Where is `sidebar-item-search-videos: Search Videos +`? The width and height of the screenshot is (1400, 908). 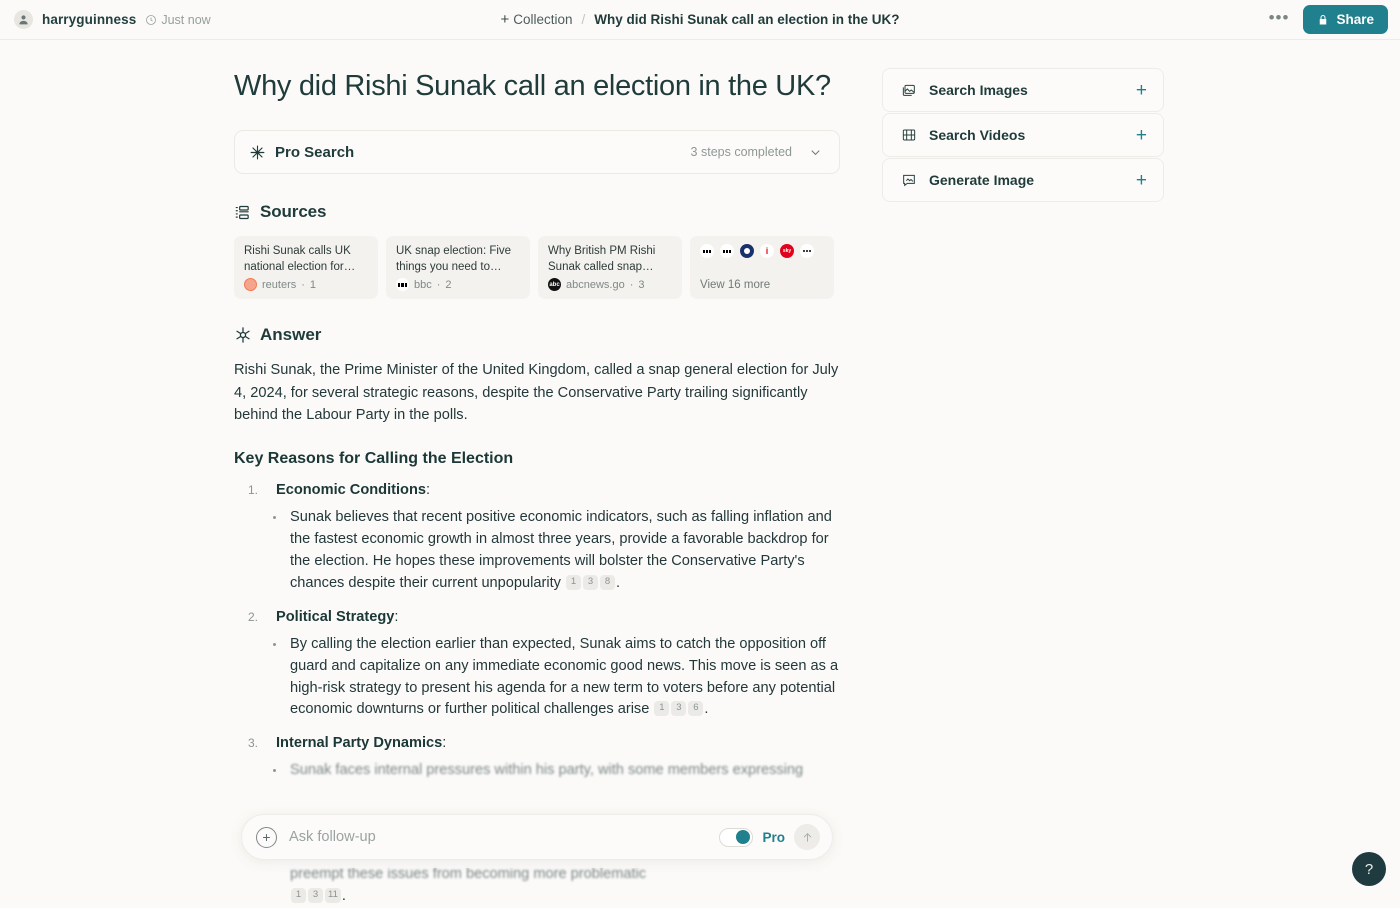
sidebar-item-search-videos: Search Videos + is located at coordinates (1023, 135).